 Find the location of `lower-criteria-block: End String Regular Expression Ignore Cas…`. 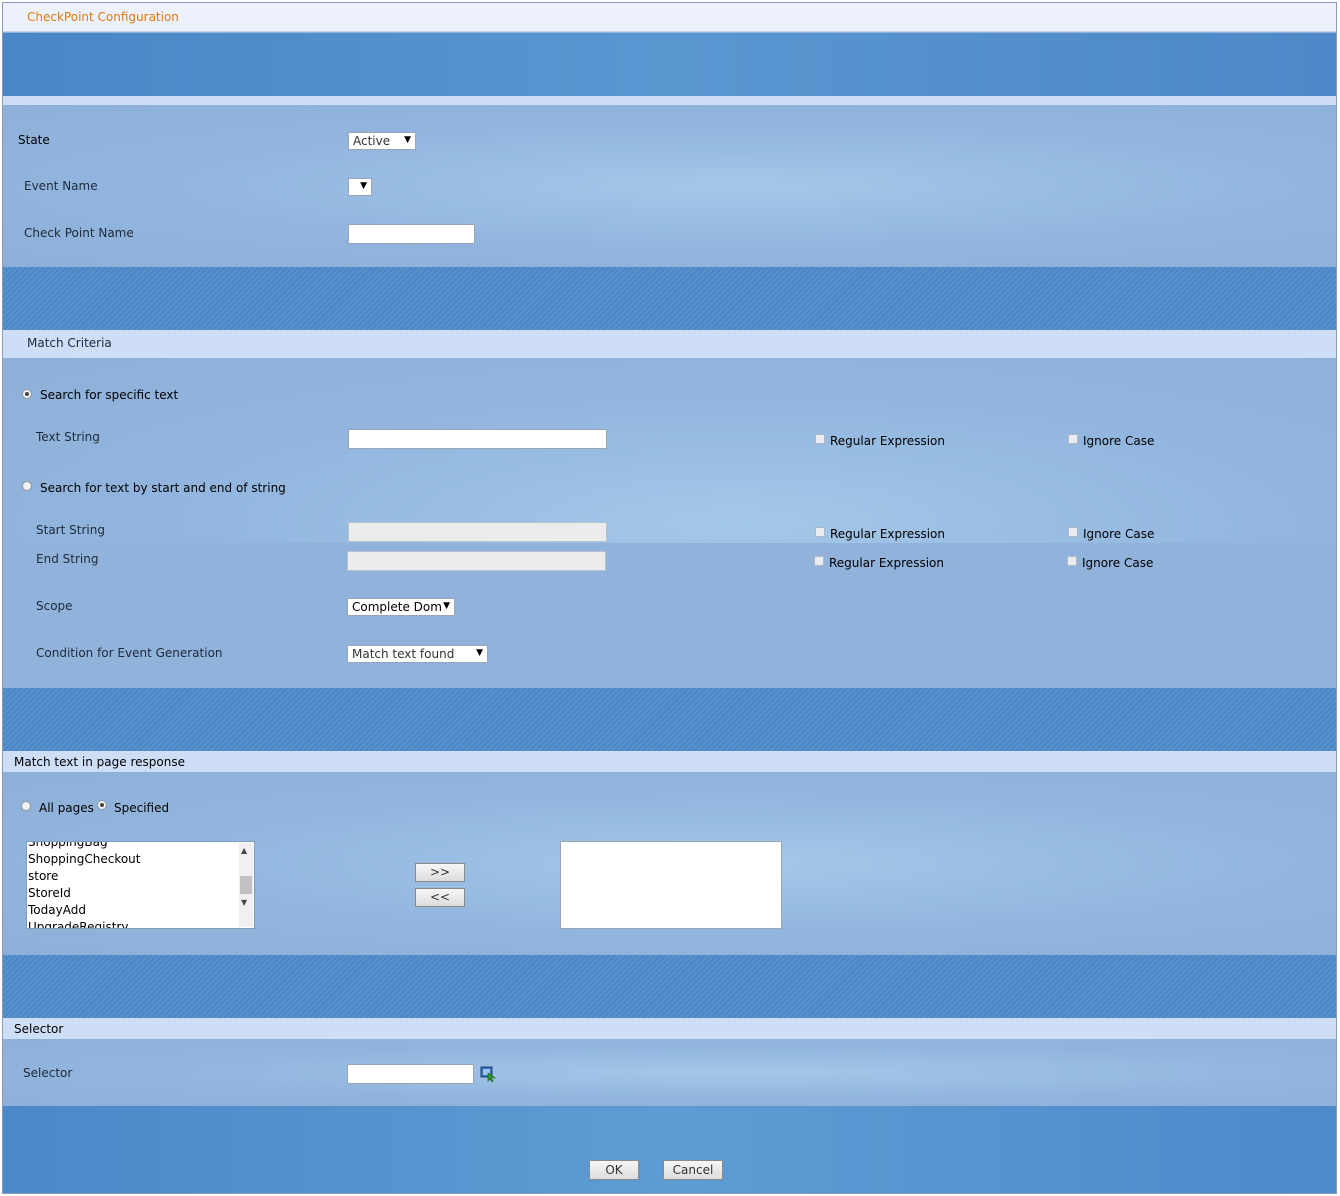

lower-criteria-block: End String Regular Expression Ignore Cas… is located at coordinates (669, 615).